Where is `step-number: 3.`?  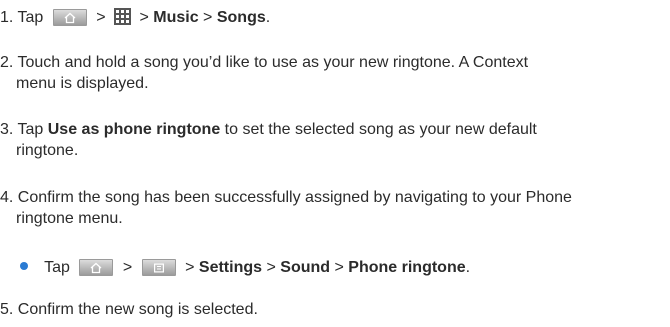
step-number: 3. is located at coordinates (7, 129).